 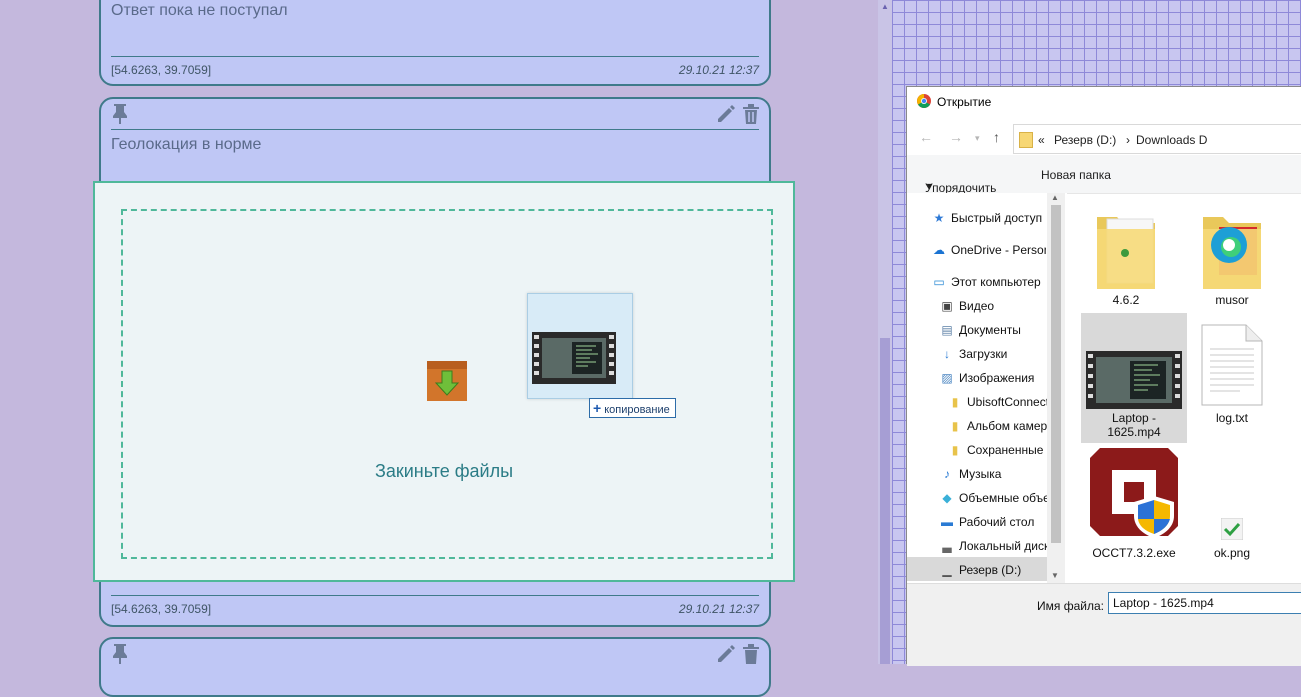 What do you see at coordinates (1204, 603) in the screenshot?
I see `filename-input: Laptop - 1625.mp4` at bounding box center [1204, 603].